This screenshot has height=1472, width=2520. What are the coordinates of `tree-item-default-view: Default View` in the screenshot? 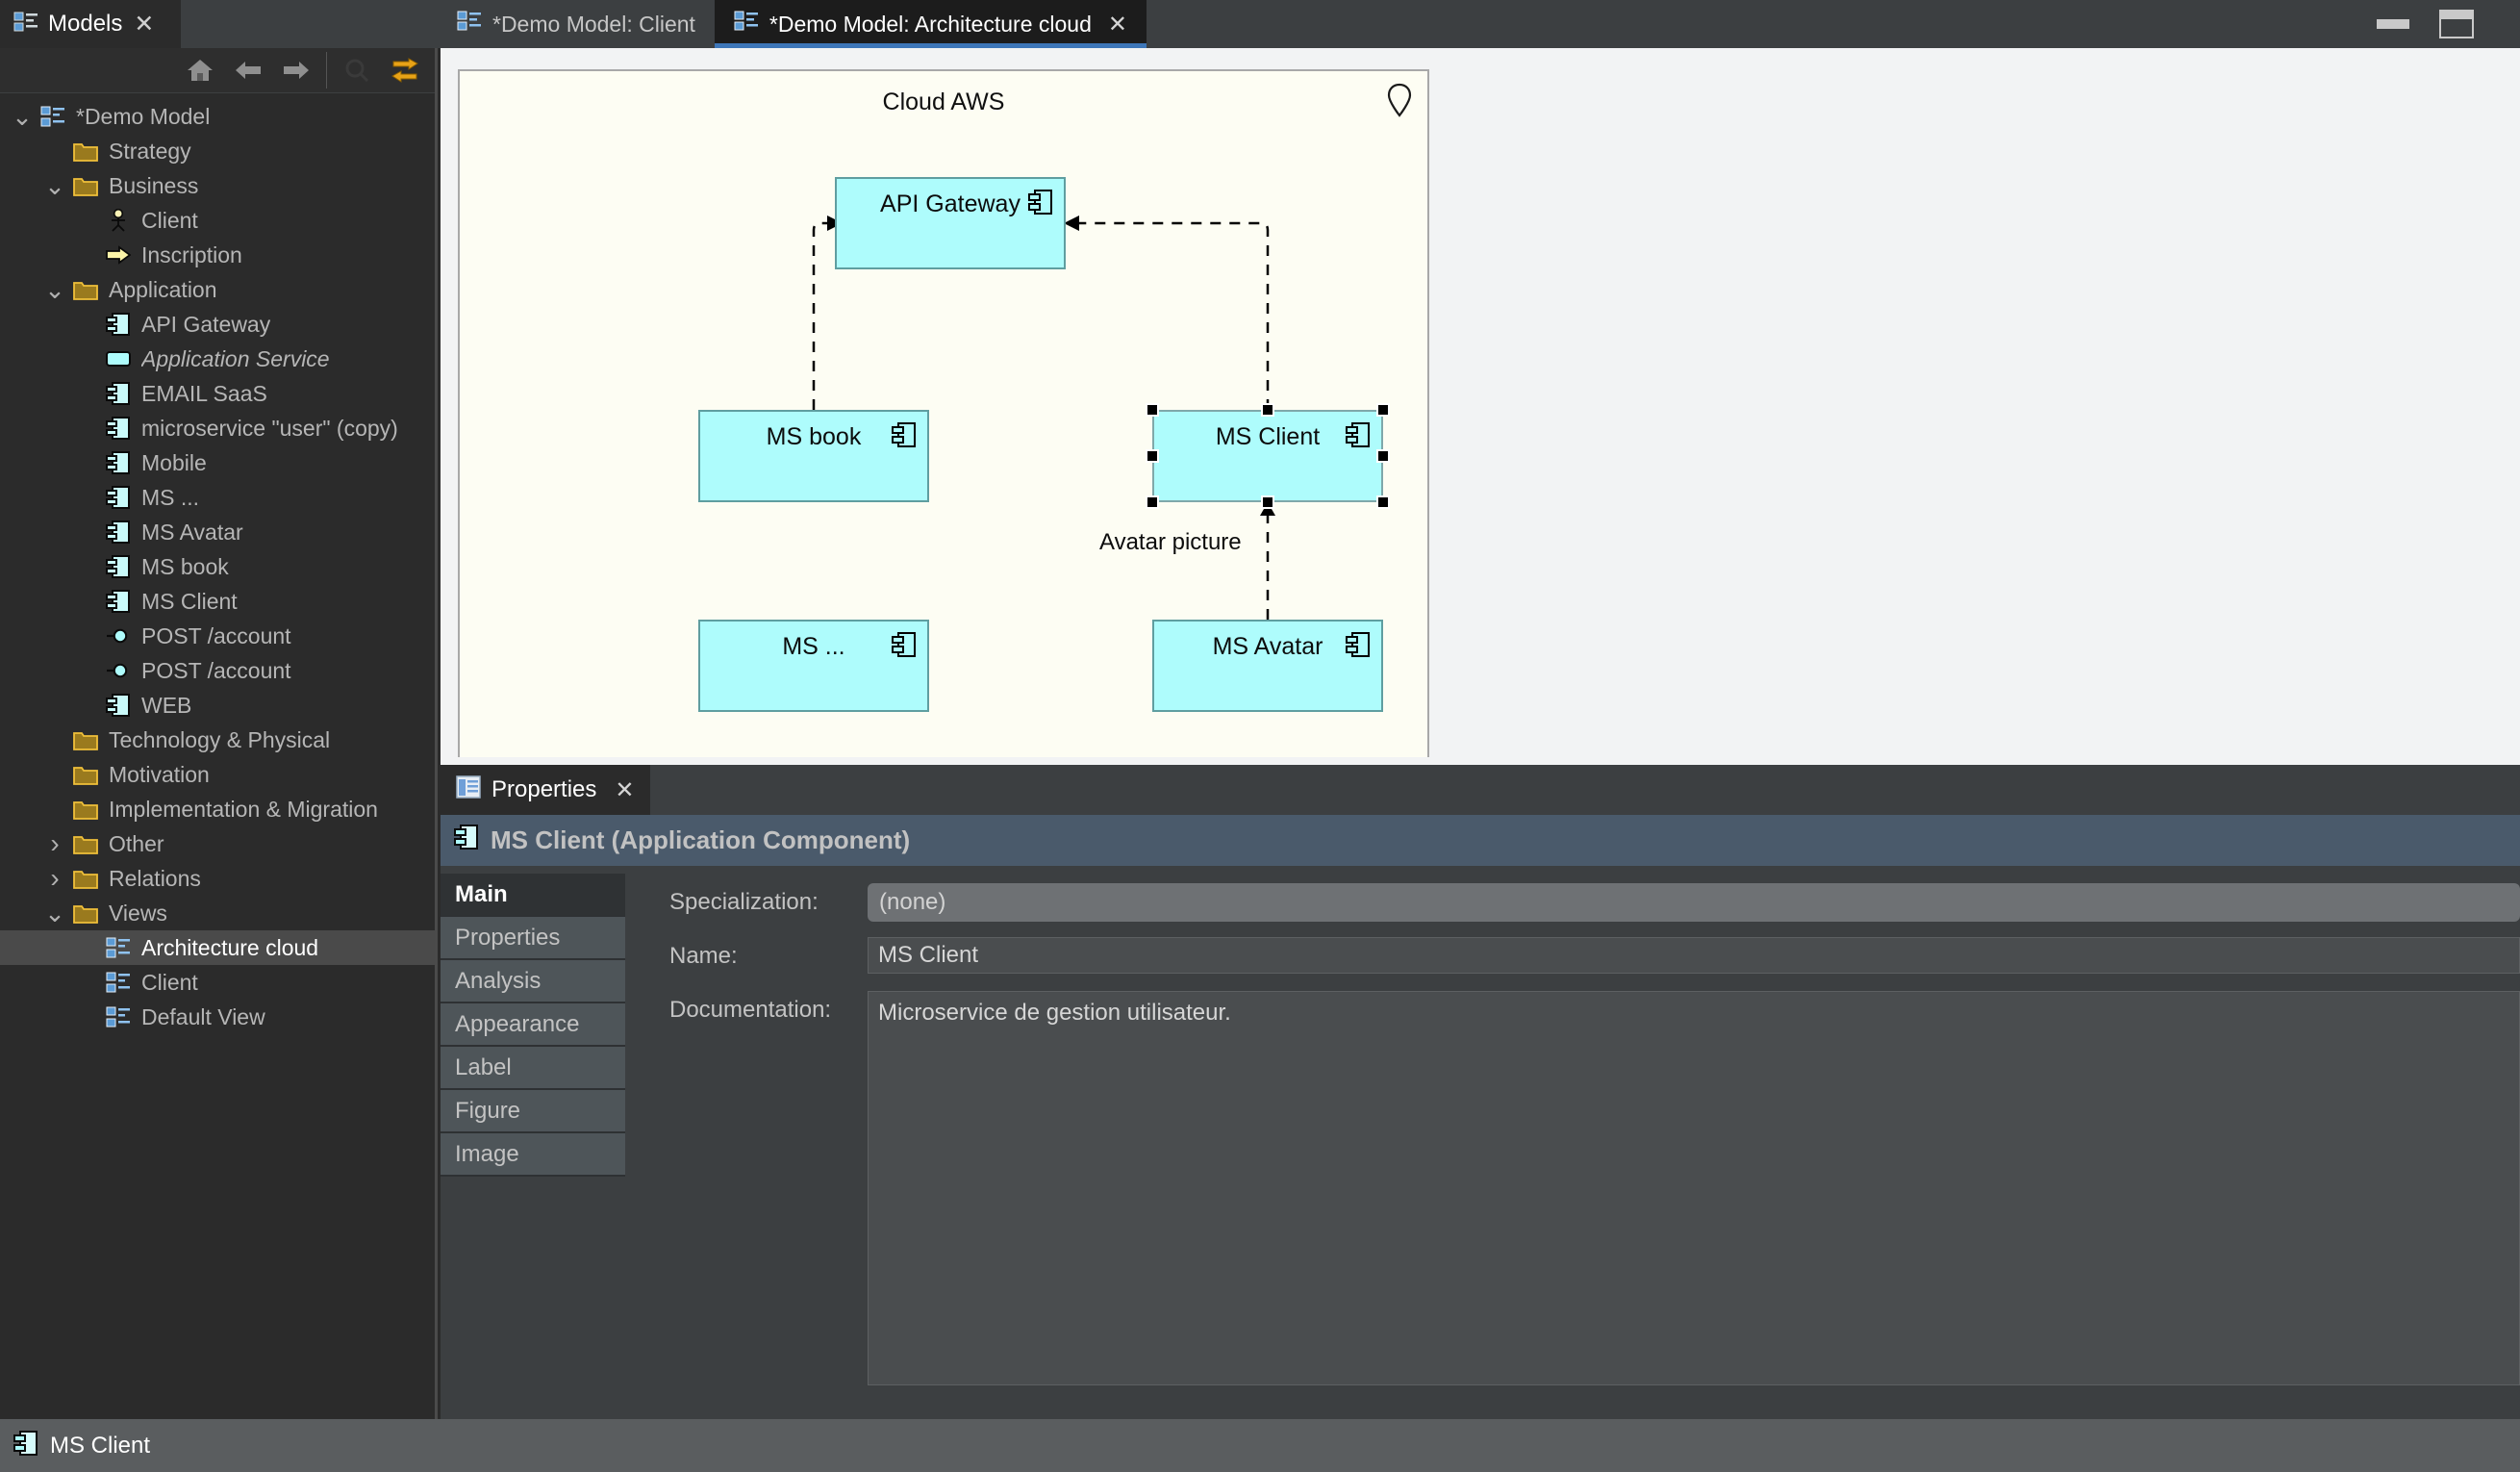 It's located at (218, 1017).